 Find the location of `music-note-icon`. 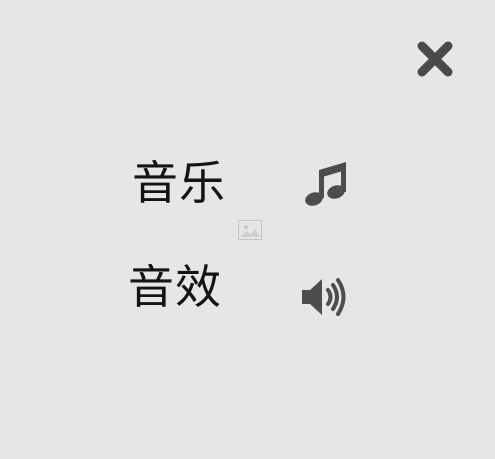

music-note-icon is located at coordinates (325, 184).